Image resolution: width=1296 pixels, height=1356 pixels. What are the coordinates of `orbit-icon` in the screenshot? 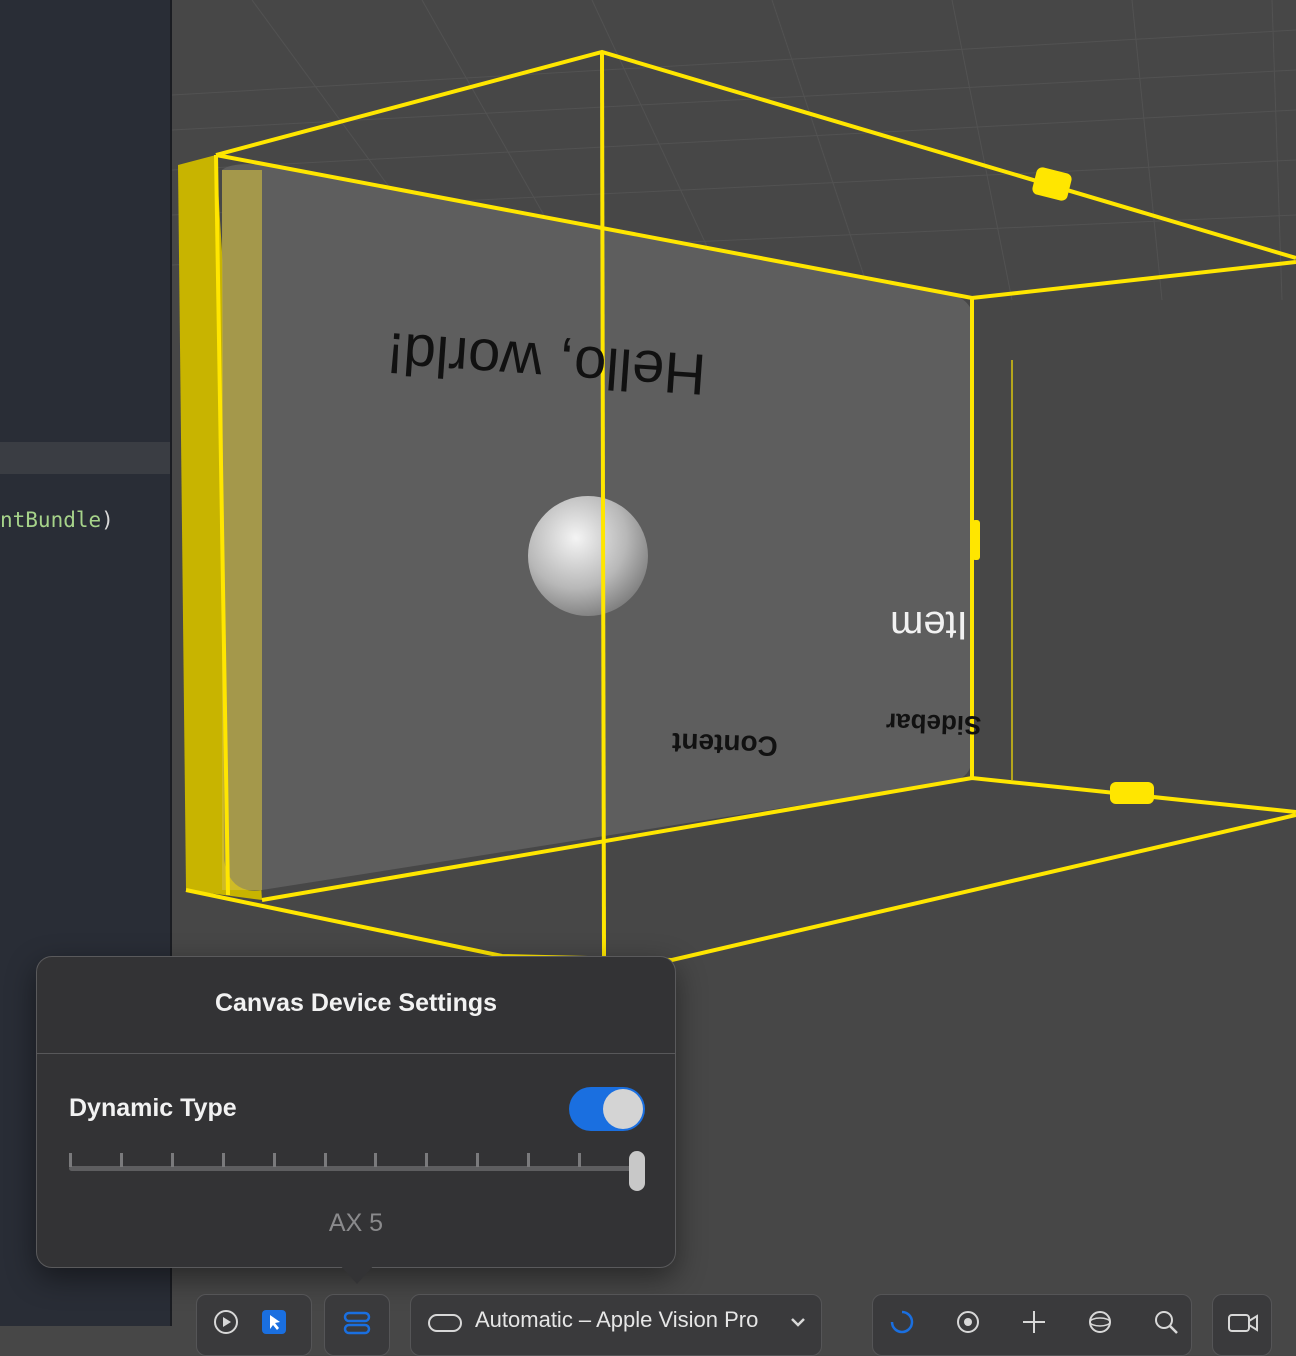 It's located at (968, 1322).